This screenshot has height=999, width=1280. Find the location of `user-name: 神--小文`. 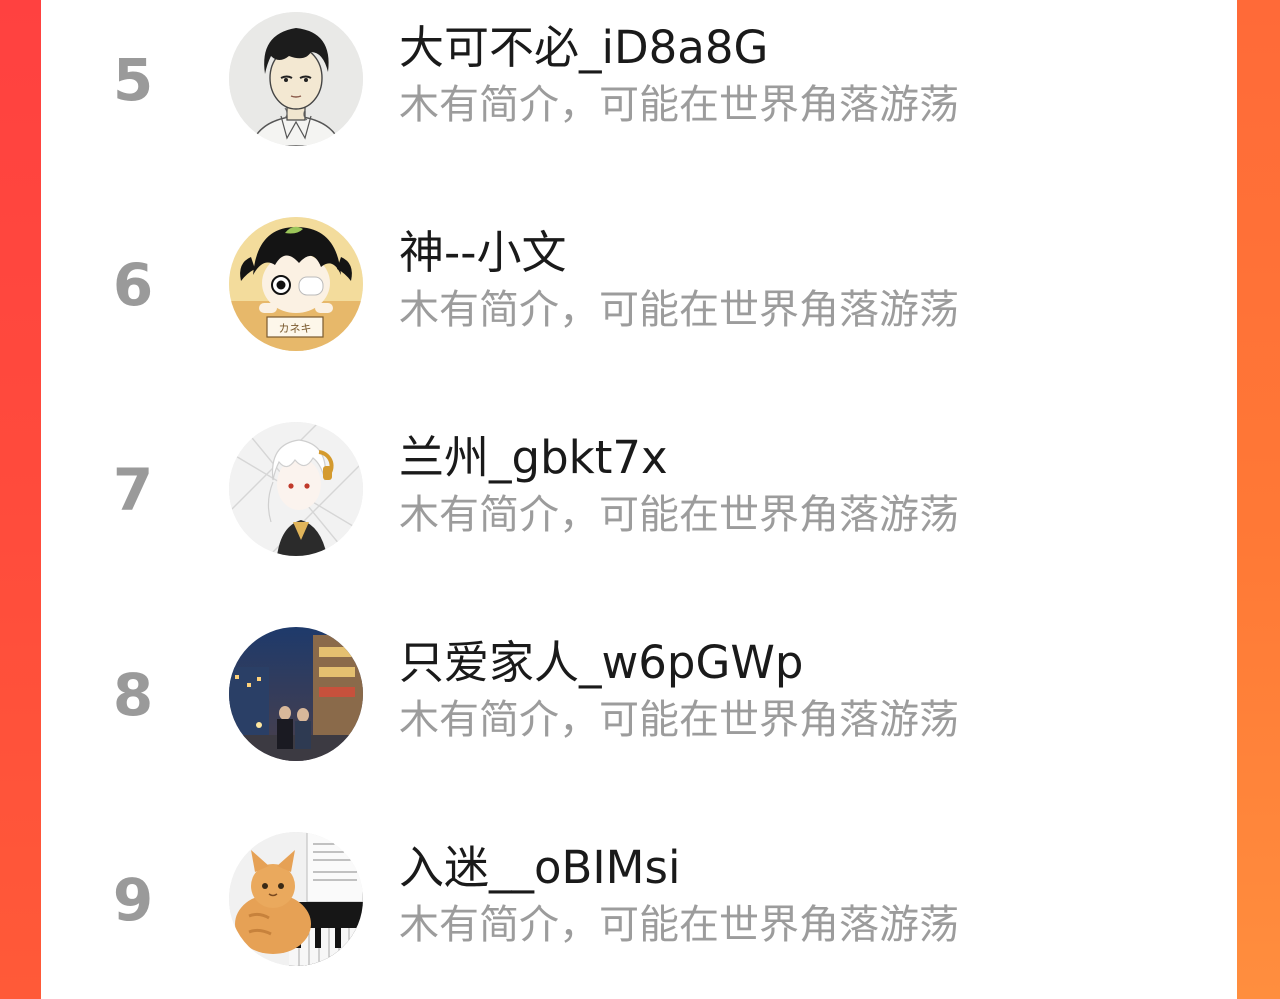

user-name: 神--小文 is located at coordinates (482, 253).